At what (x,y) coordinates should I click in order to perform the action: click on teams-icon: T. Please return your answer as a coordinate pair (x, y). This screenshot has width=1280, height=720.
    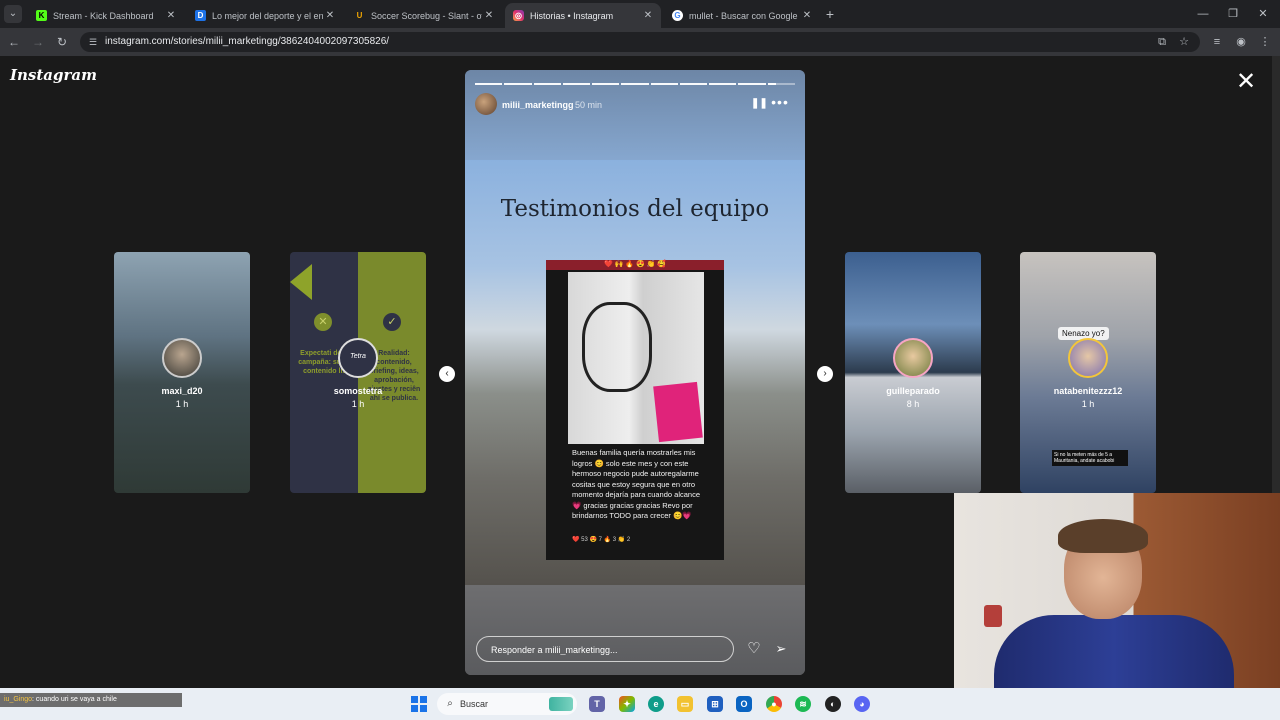
    Looking at the image, I should click on (597, 704).